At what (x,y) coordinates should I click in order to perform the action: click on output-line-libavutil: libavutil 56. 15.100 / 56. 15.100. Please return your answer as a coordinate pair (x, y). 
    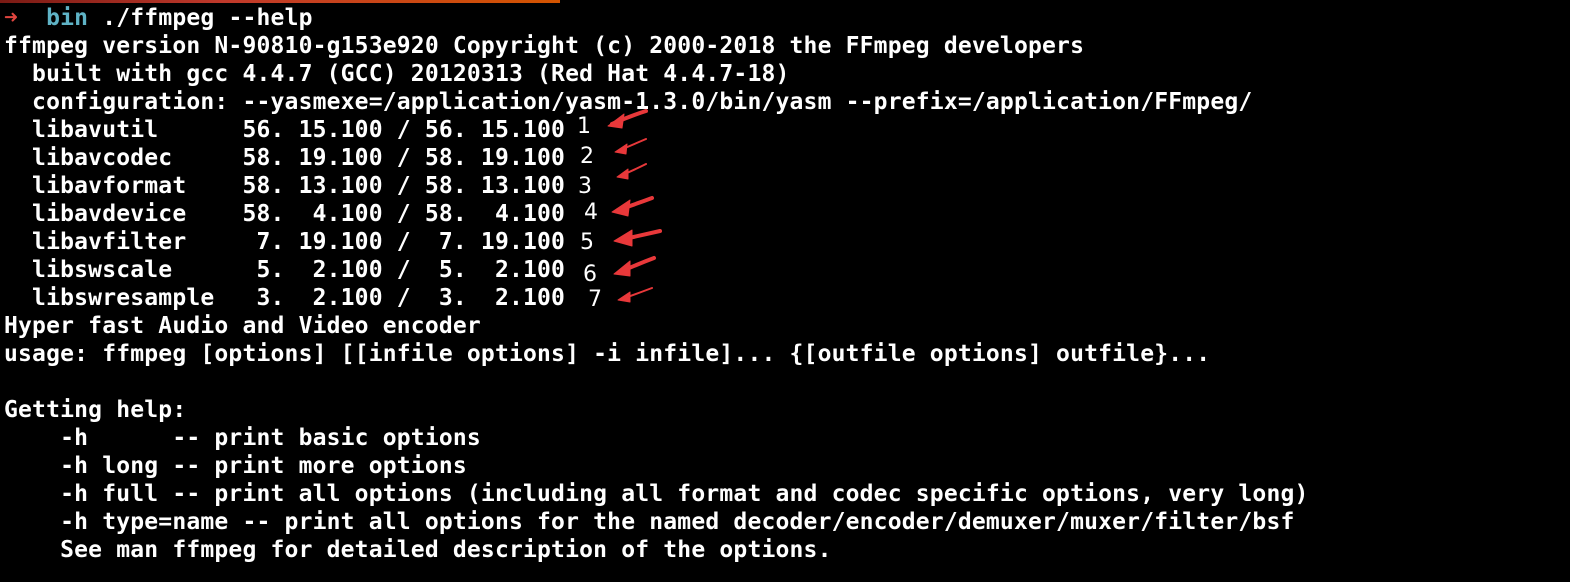
    Looking at the image, I should click on (285, 130).